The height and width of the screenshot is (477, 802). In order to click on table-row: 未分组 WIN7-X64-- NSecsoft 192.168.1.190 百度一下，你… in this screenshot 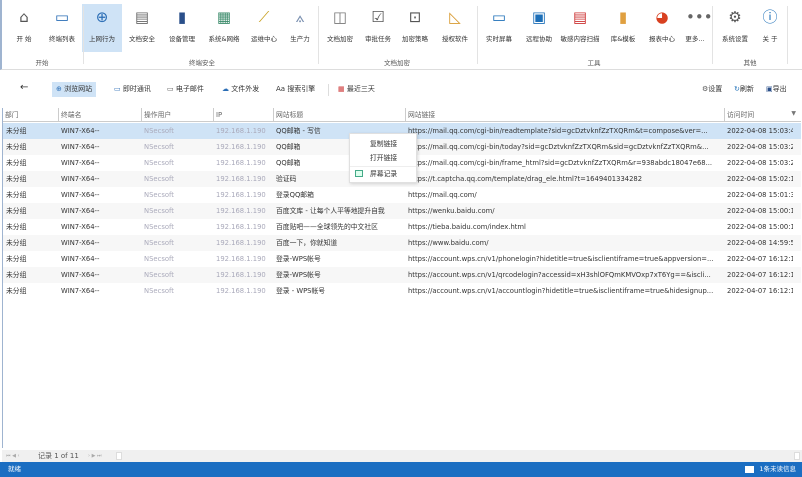, I will do `click(402, 243)`.